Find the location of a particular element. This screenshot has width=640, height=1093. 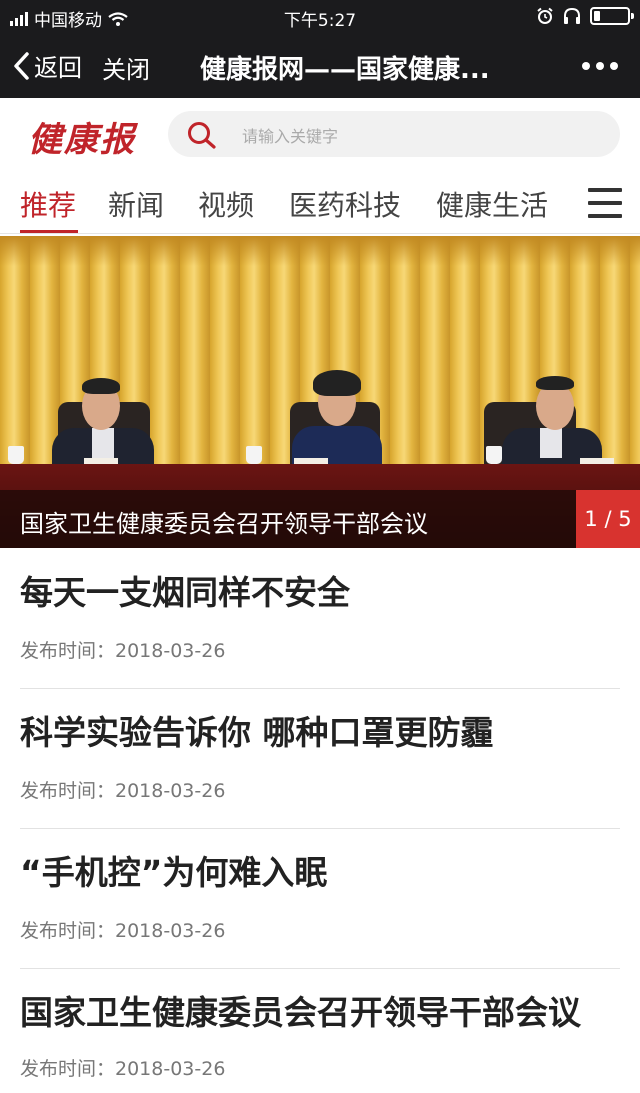

search-icon is located at coordinates (202, 135).